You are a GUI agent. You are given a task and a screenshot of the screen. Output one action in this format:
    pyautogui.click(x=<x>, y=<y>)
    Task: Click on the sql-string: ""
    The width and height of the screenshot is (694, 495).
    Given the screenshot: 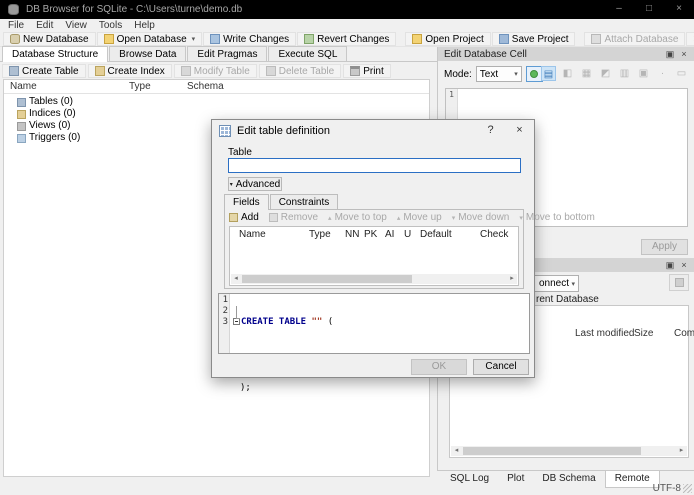 What is the action you would take?
    pyautogui.click(x=317, y=322)
    